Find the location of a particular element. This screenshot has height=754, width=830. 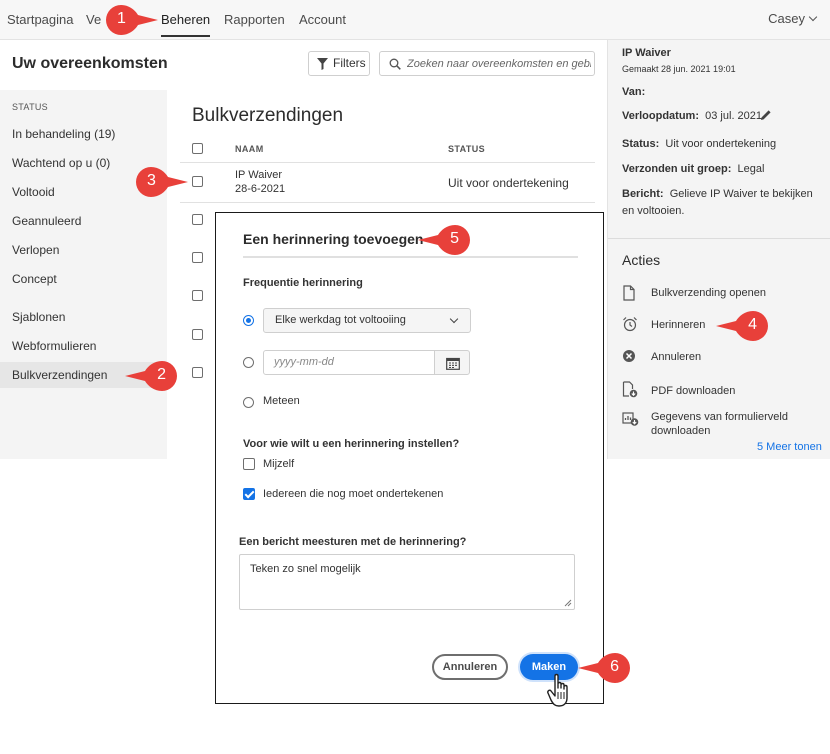

callout-2: 2 is located at coordinates (150, 376).